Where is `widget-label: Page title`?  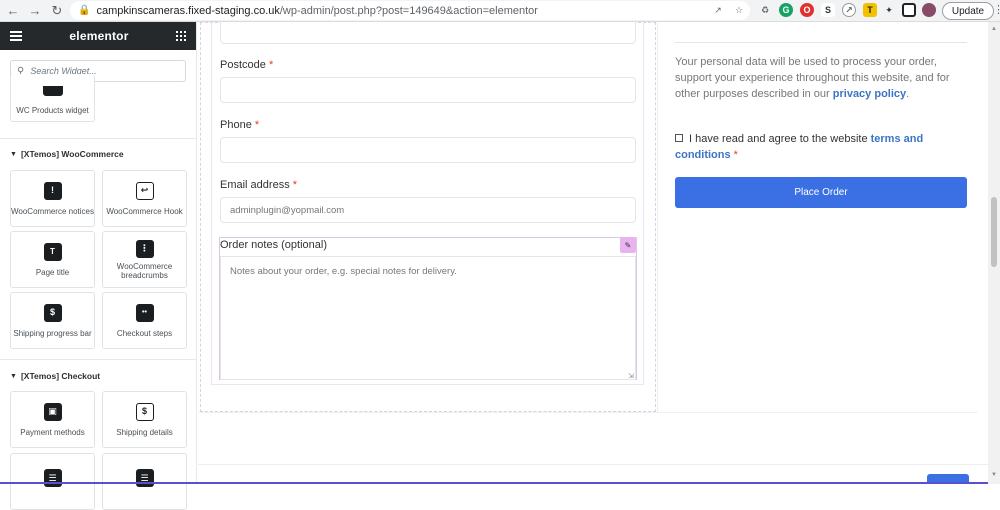 widget-label: Page title is located at coordinates (52, 272).